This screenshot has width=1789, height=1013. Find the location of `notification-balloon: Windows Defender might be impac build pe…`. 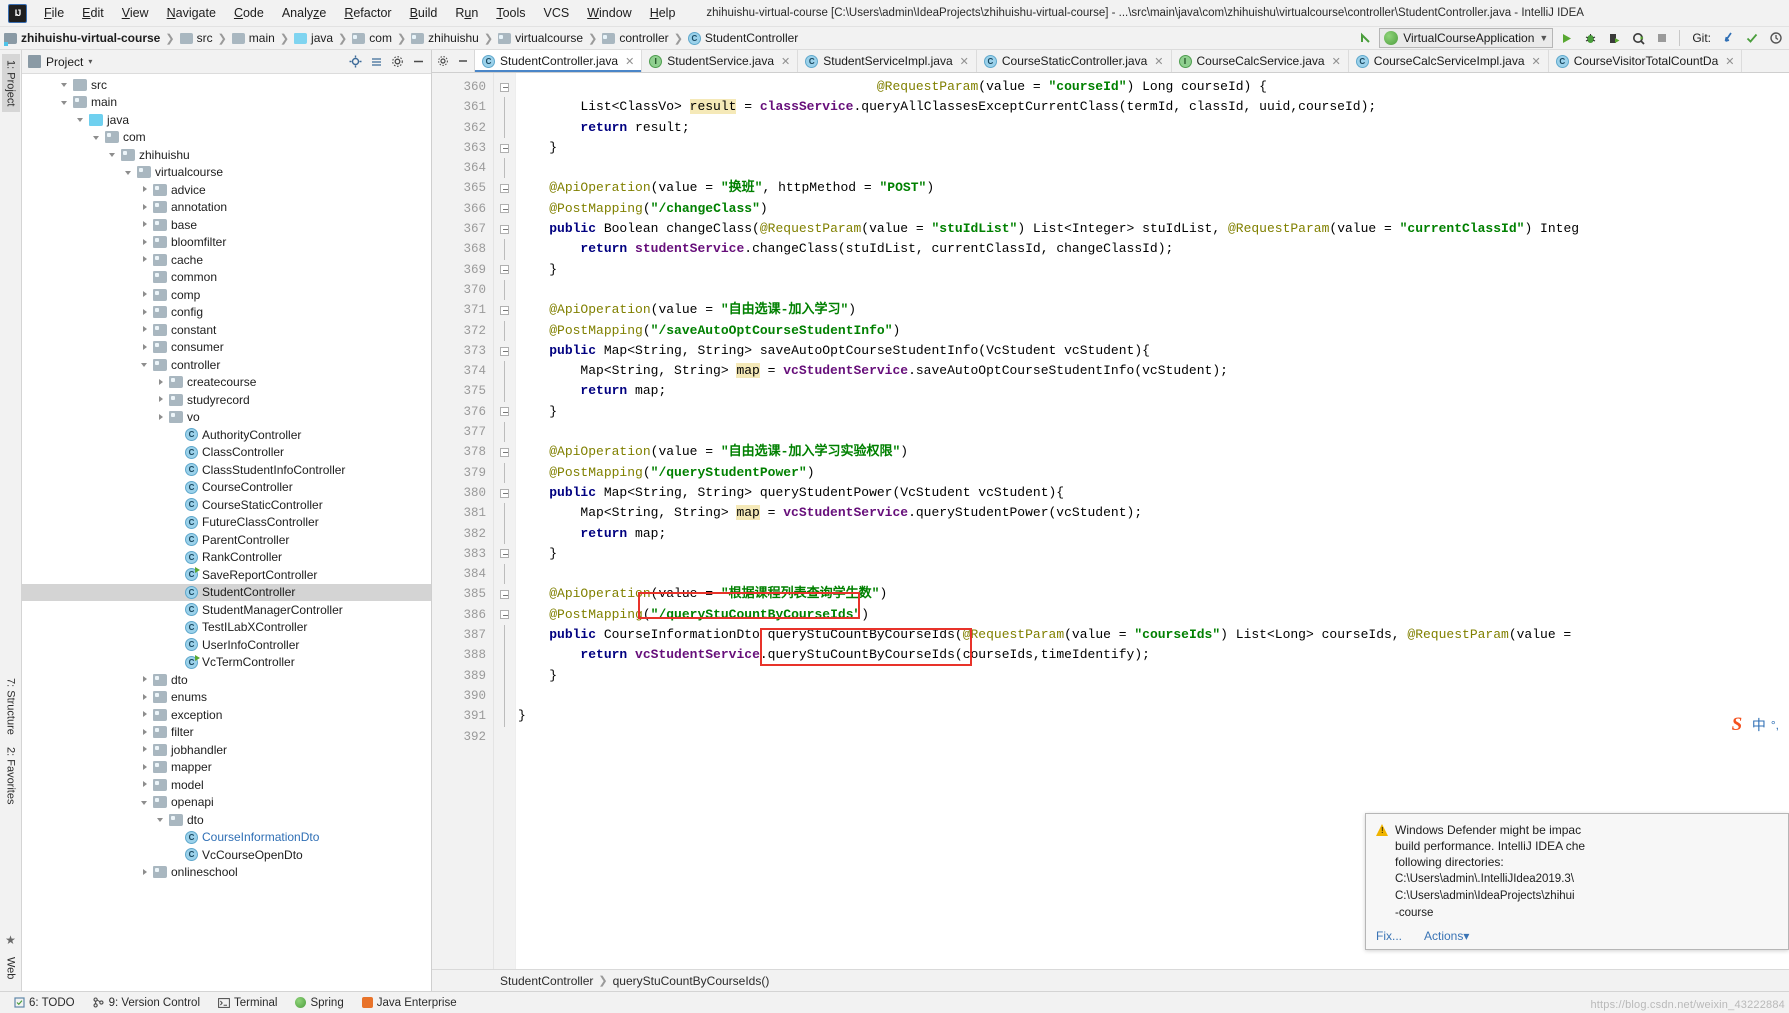

notification-balloon: Windows Defender might be impac build pe… is located at coordinates (1577, 881).